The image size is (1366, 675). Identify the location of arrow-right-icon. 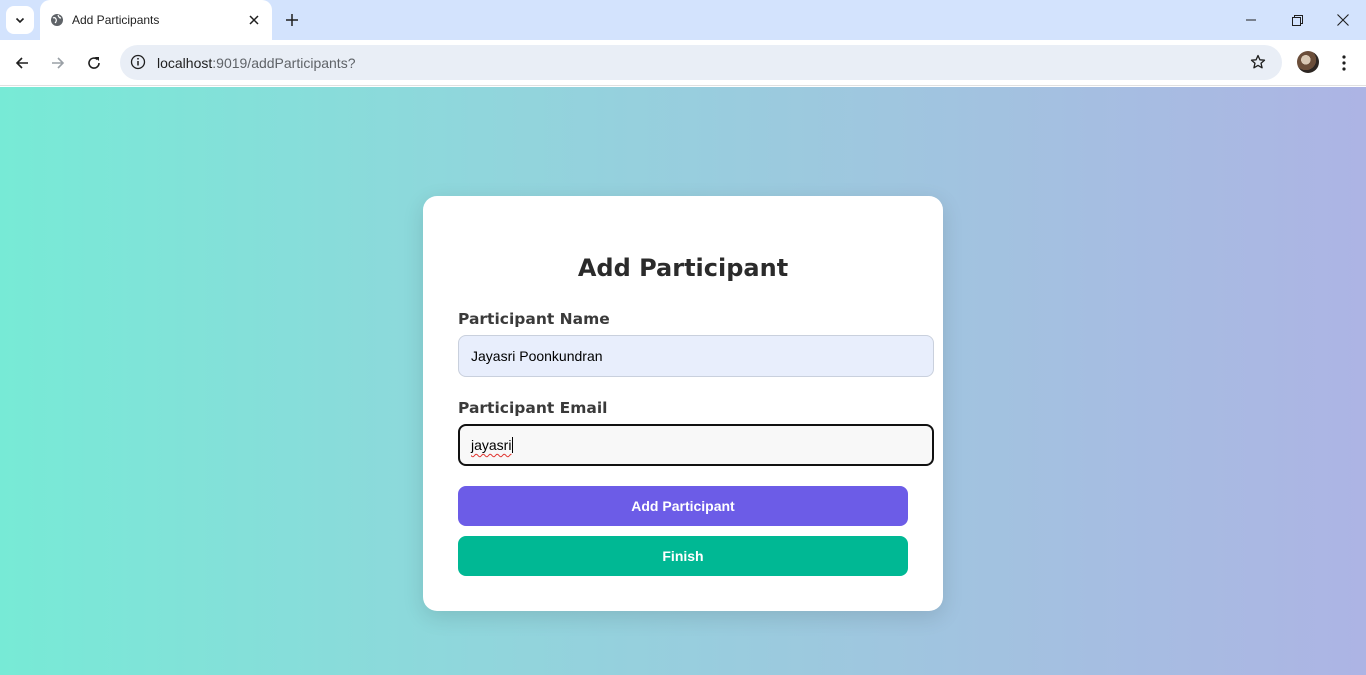
(58, 63).